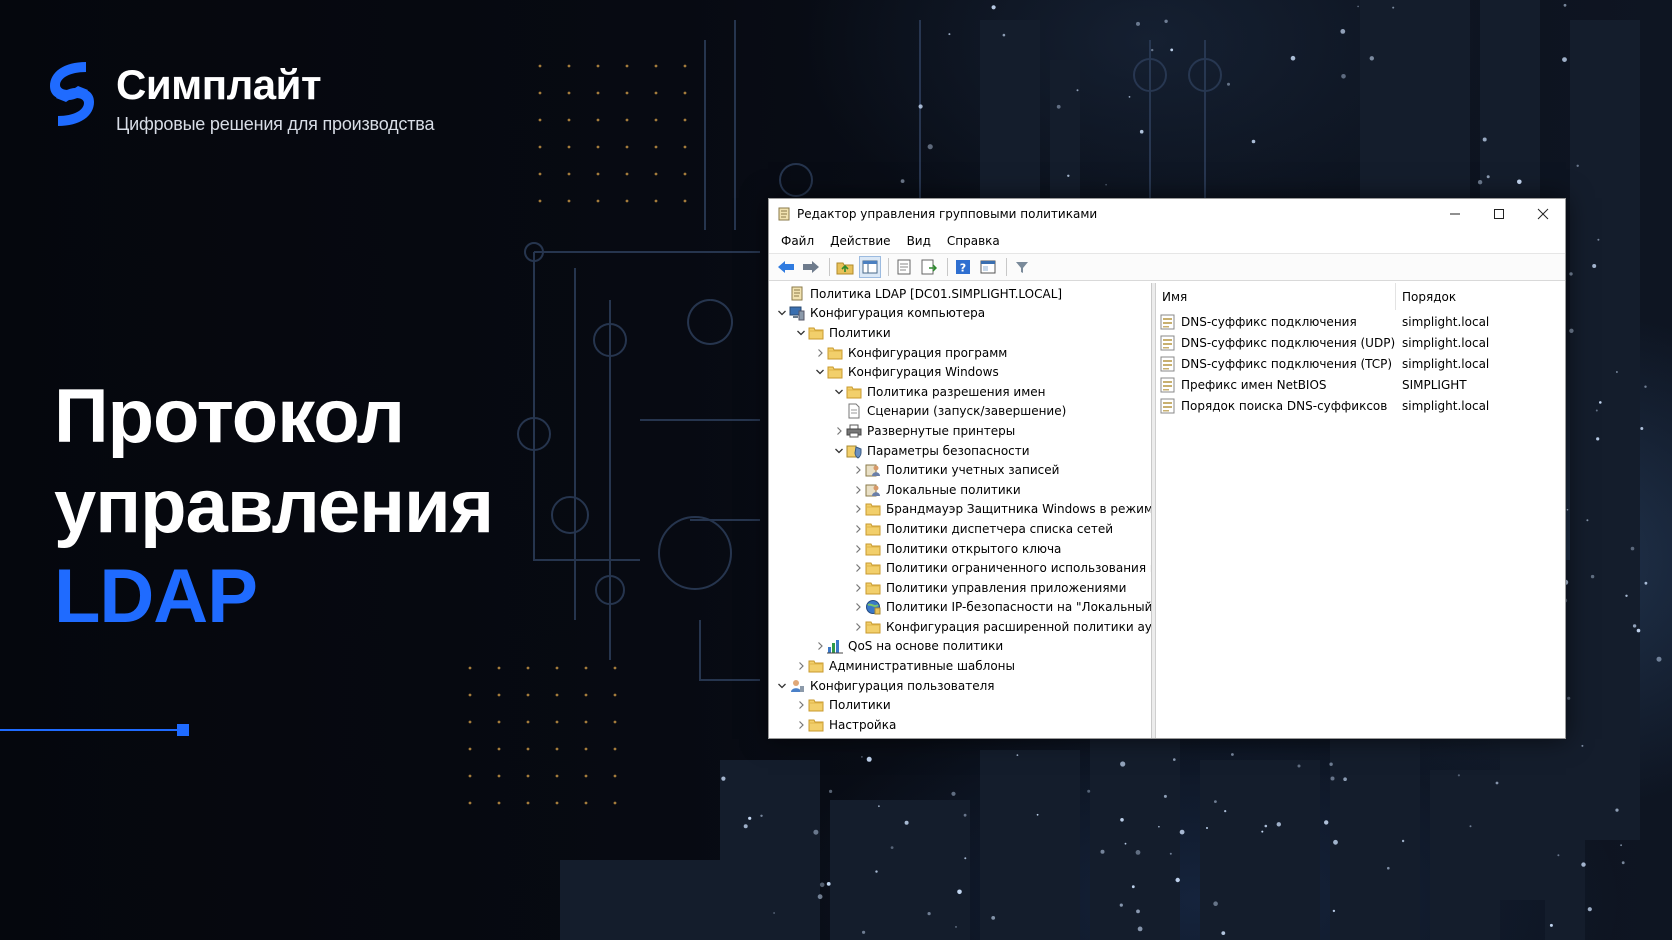 This screenshot has width=1672, height=940. Describe the element at coordinates (941, 430) in the screenshot. I see `tree-item-label: Развернутые принтеры` at that location.